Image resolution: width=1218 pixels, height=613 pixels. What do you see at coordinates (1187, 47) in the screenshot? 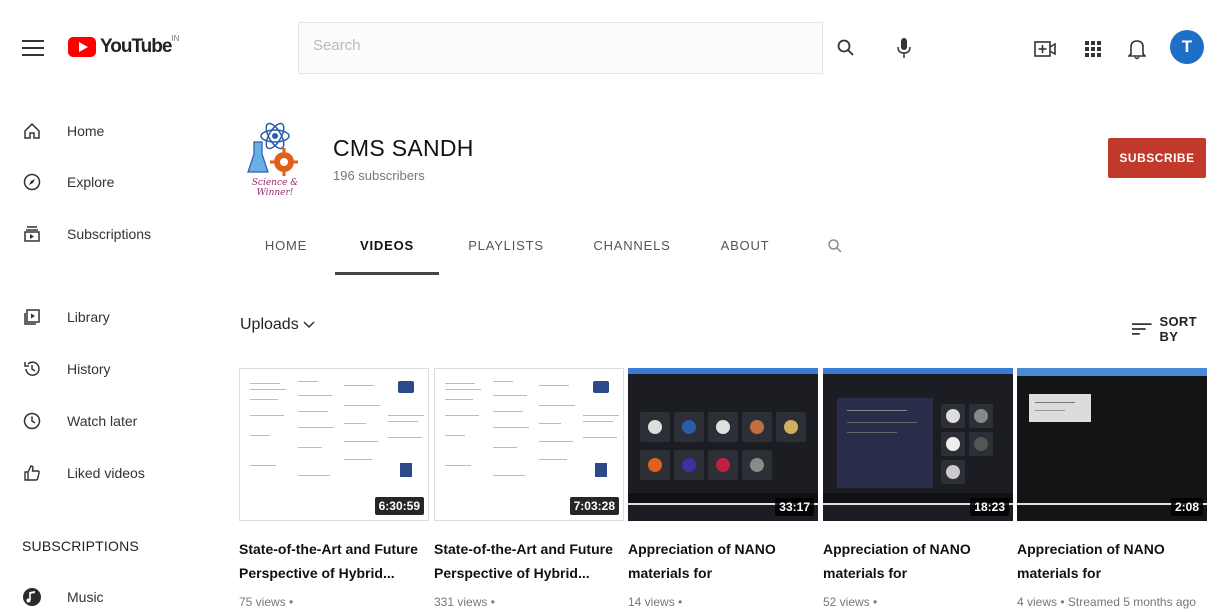
I see `account-avatar: T` at bounding box center [1187, 47].